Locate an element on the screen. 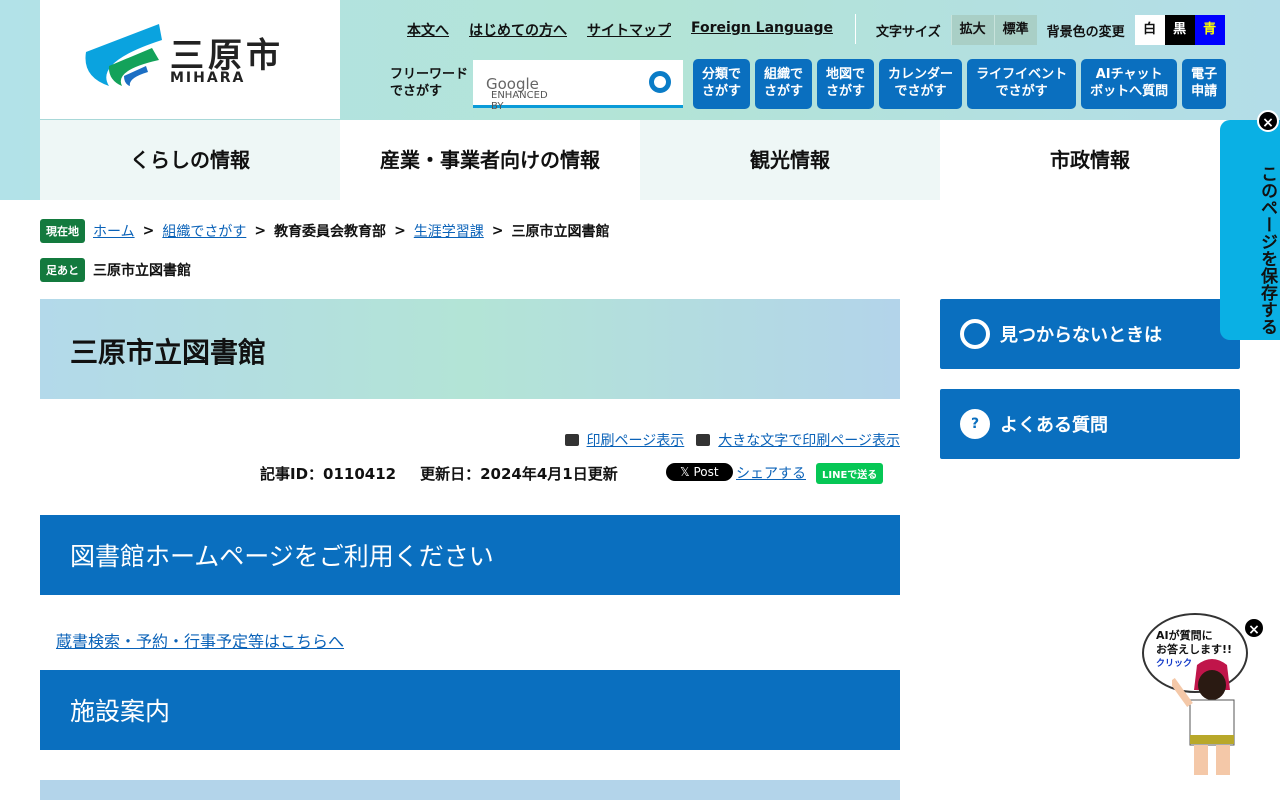 This screenshot has width=1280, height=800. nav-business: 産業・事業者向けの情報 is located at coordinates (490, 160).